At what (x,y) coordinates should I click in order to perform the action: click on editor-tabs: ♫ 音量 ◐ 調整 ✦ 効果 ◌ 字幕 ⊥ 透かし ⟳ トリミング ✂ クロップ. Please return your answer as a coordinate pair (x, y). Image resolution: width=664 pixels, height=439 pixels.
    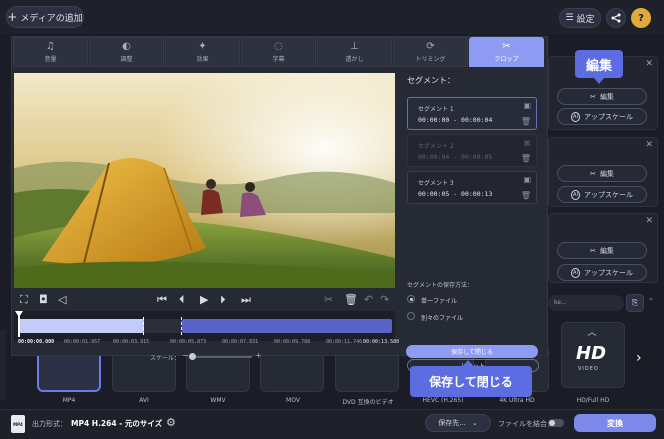
    Looking at the image, I should click on (280, 53).